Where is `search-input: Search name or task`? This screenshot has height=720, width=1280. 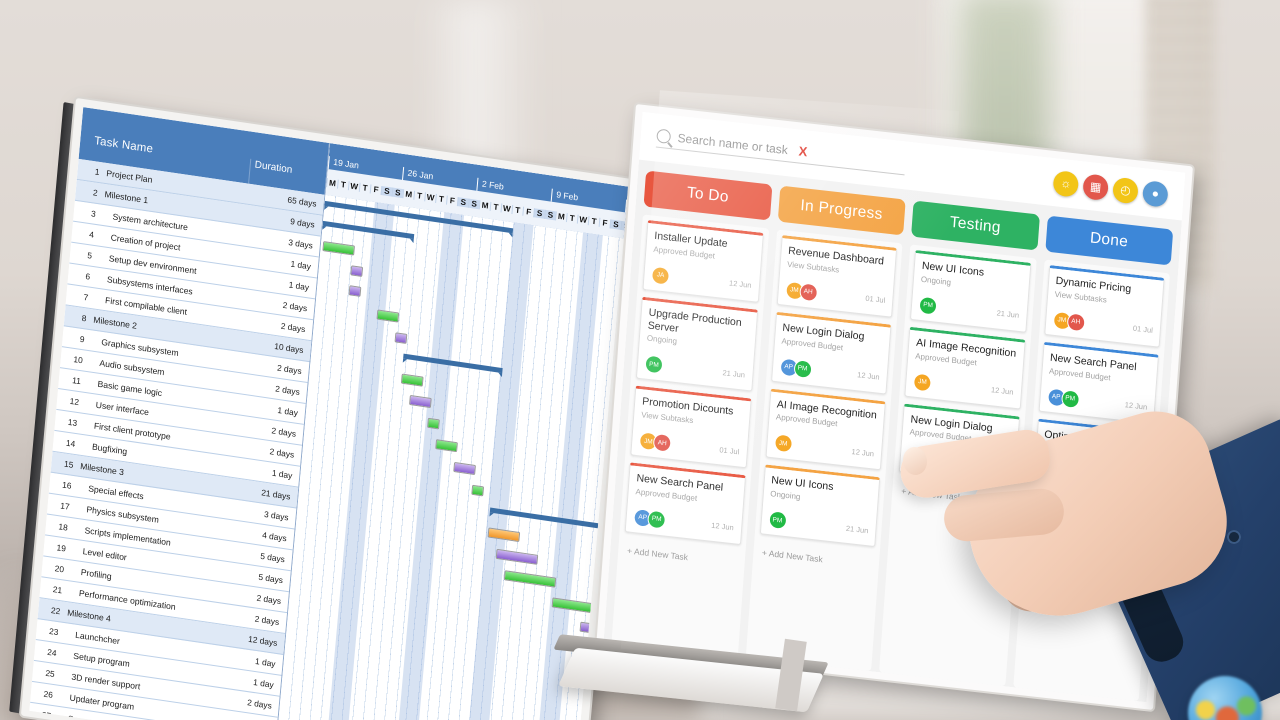 search-input: Search name or task is located at coordinates (732, 143).